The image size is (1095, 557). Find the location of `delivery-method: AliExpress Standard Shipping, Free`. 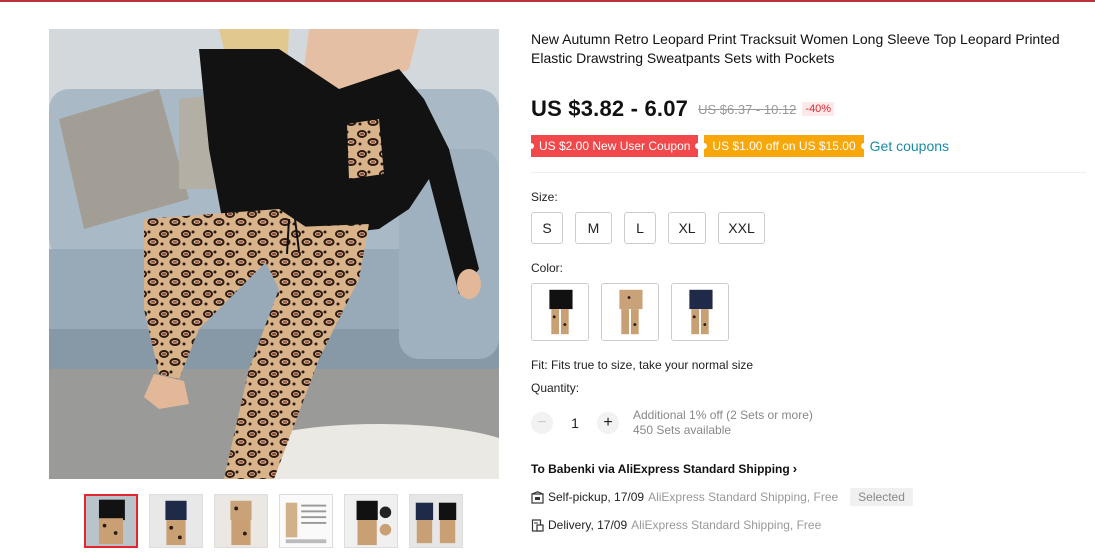

delivery-method: AliExpress Standard Shipping, Free is located at coordinates (726, 525).